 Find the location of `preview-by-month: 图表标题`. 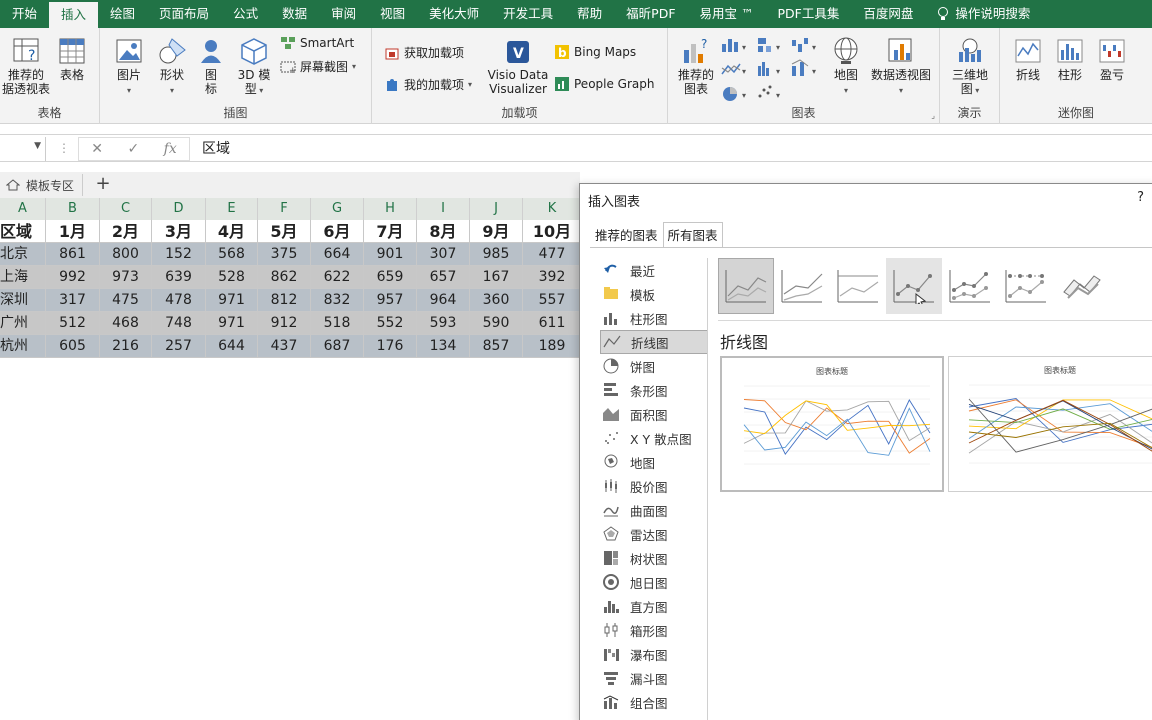

preview-by-month: 图表标题 is located at coordinates (1050, 424).